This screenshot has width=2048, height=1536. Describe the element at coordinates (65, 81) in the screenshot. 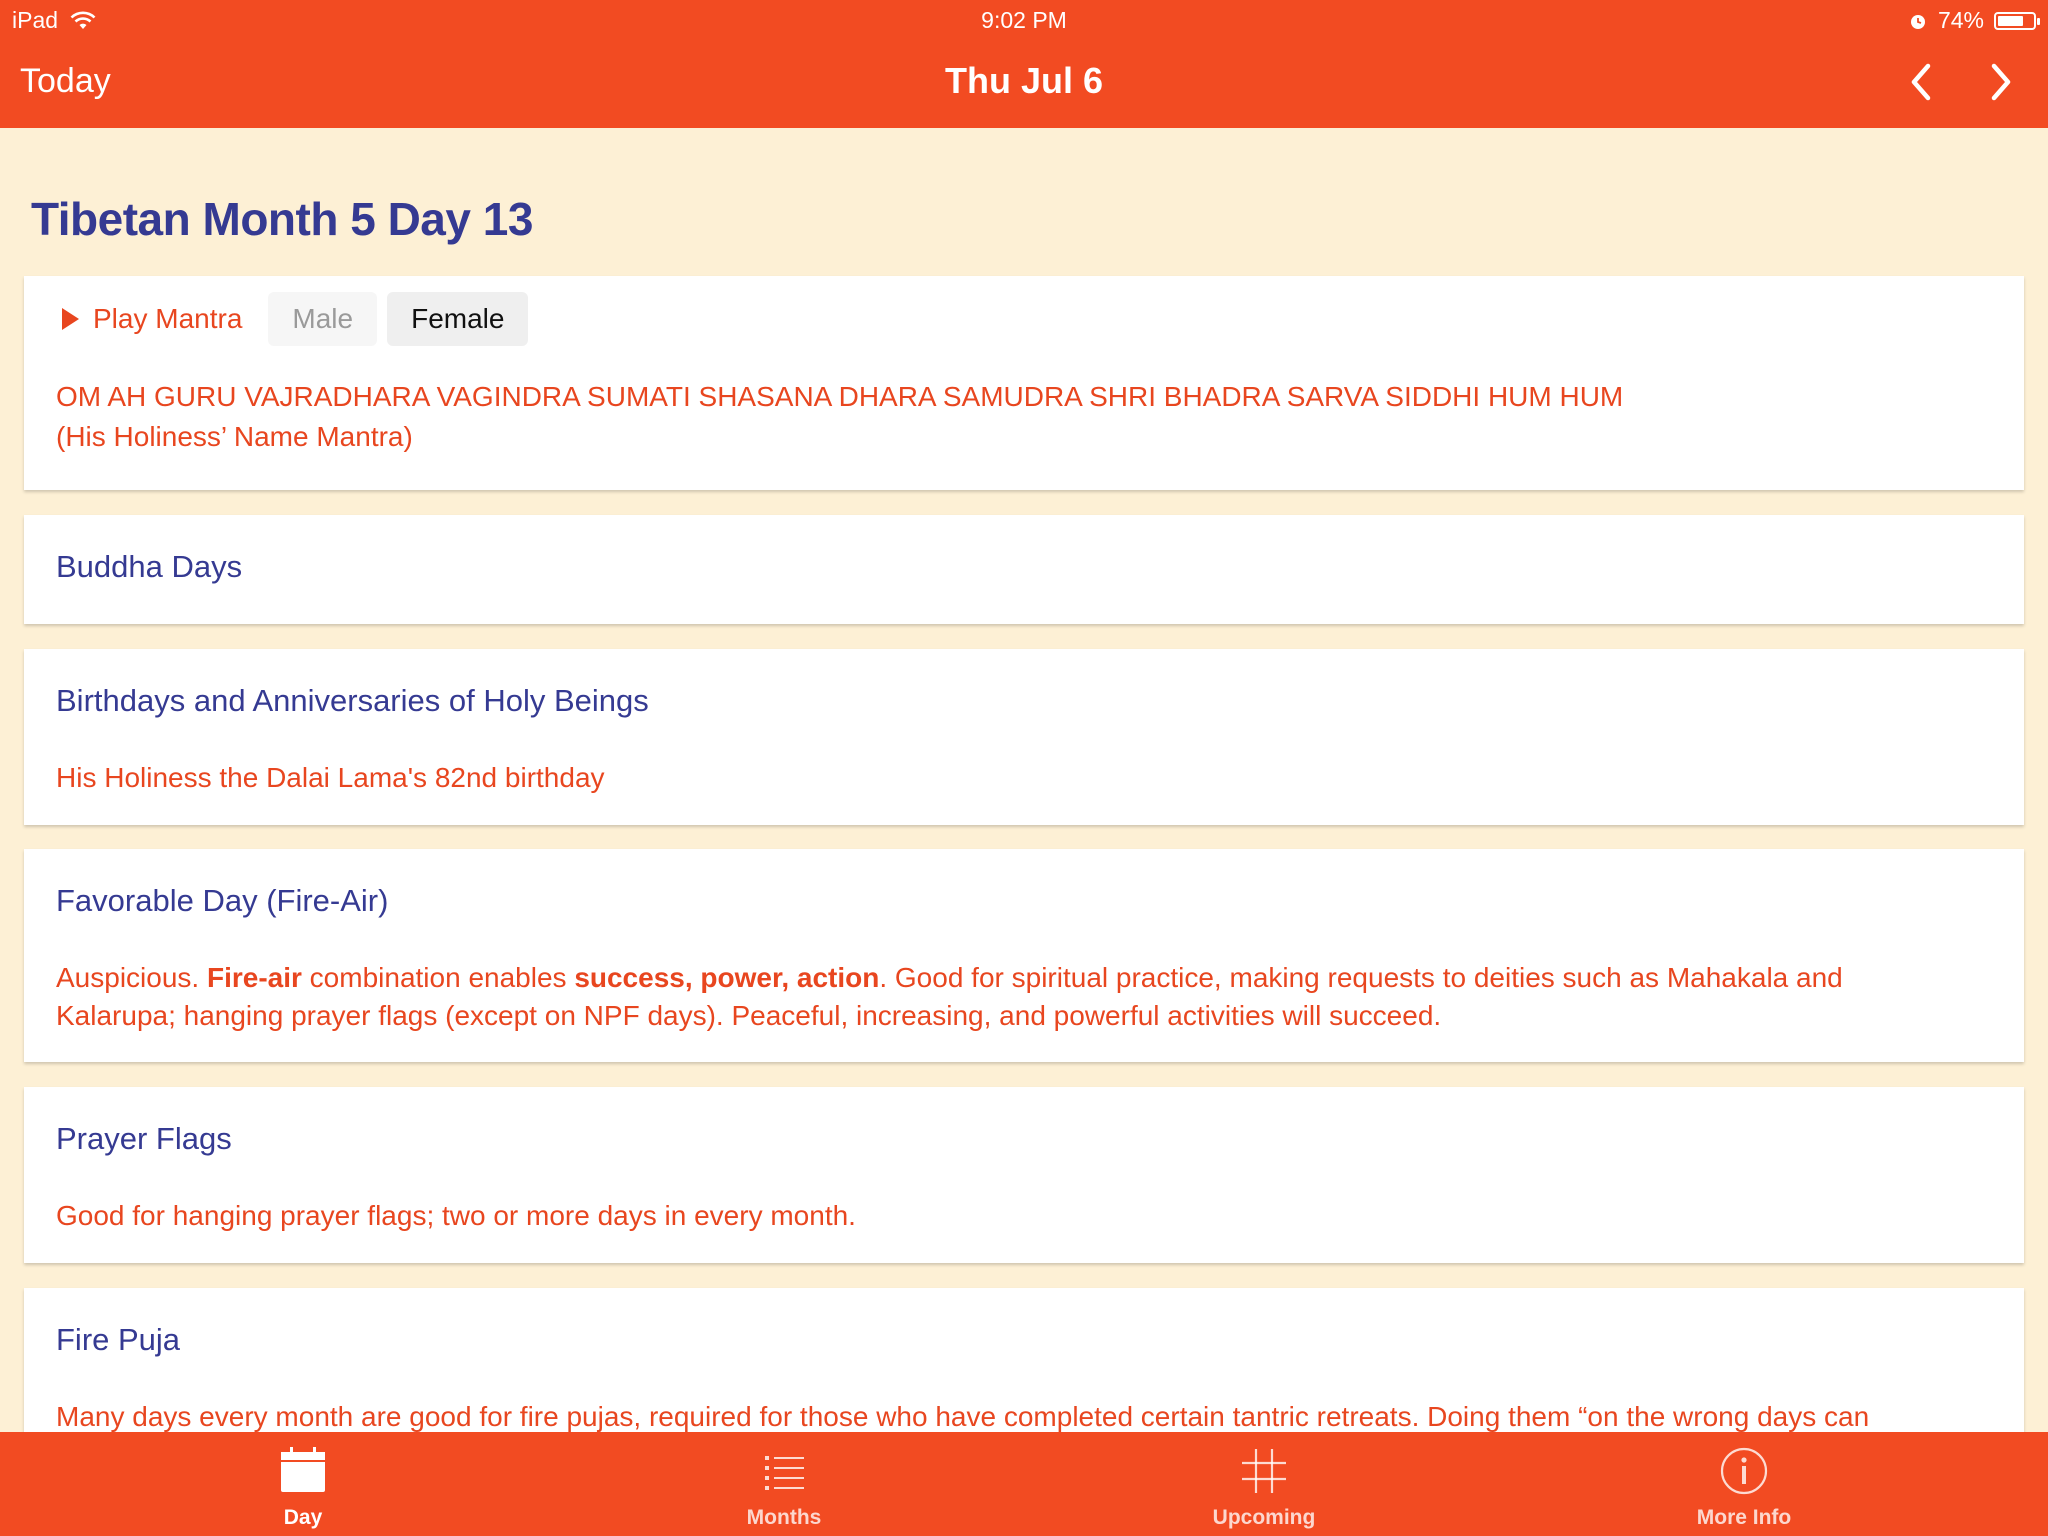

I see `today-button: Today` at that location.